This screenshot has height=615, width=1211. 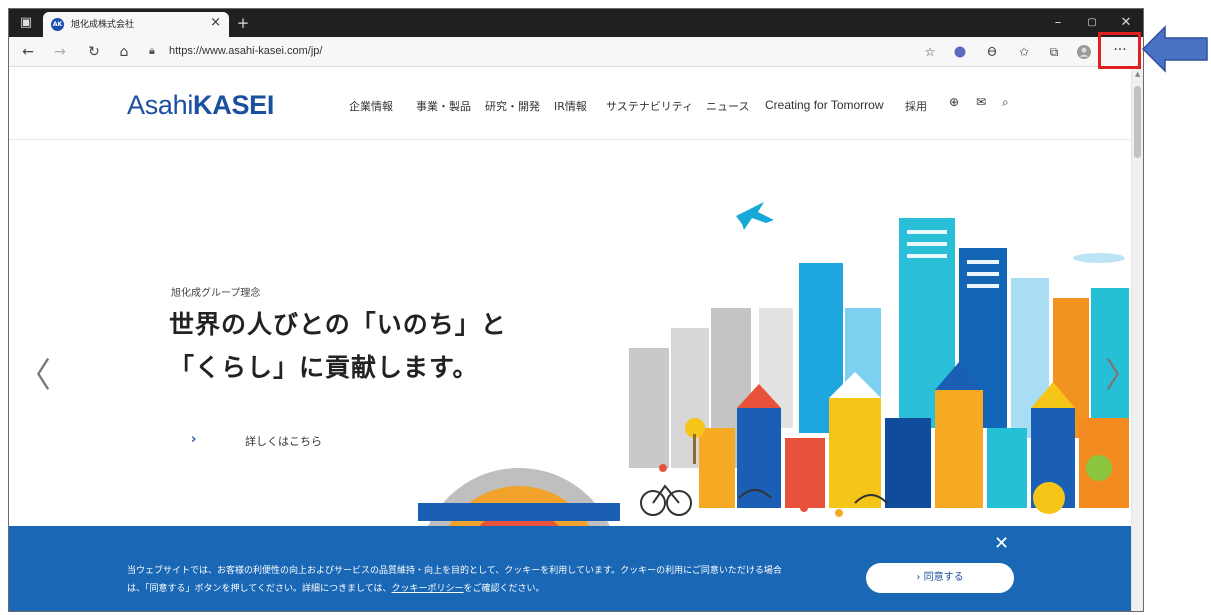 What do you see at coordinates (1084, 52) in the screenshot?
I see `profile-icon` at bounding box center [1084, 52].